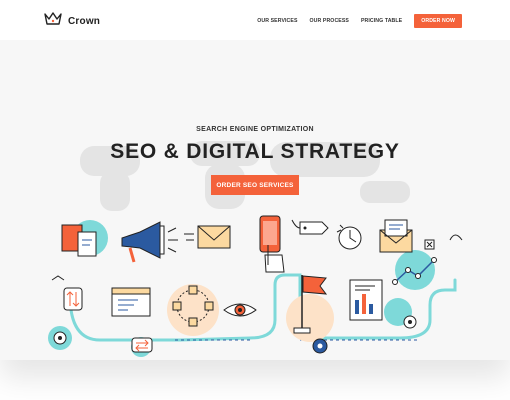  Describe the element at coordinates (381, 21) in the screenshot. I see `nav-pricing-table: PRICING TABLE` at that location.